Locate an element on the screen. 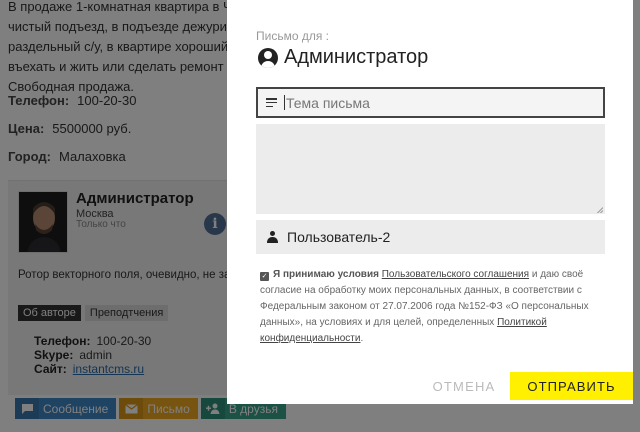  text-caret is located at coordinates (284, 102).